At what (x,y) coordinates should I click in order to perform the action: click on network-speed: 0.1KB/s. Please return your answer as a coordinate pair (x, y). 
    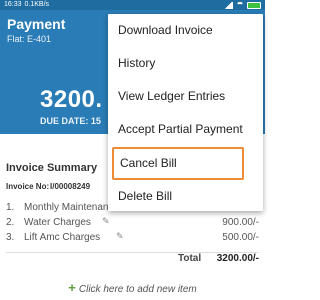
    Looking at the image, I should click on (37, 4).